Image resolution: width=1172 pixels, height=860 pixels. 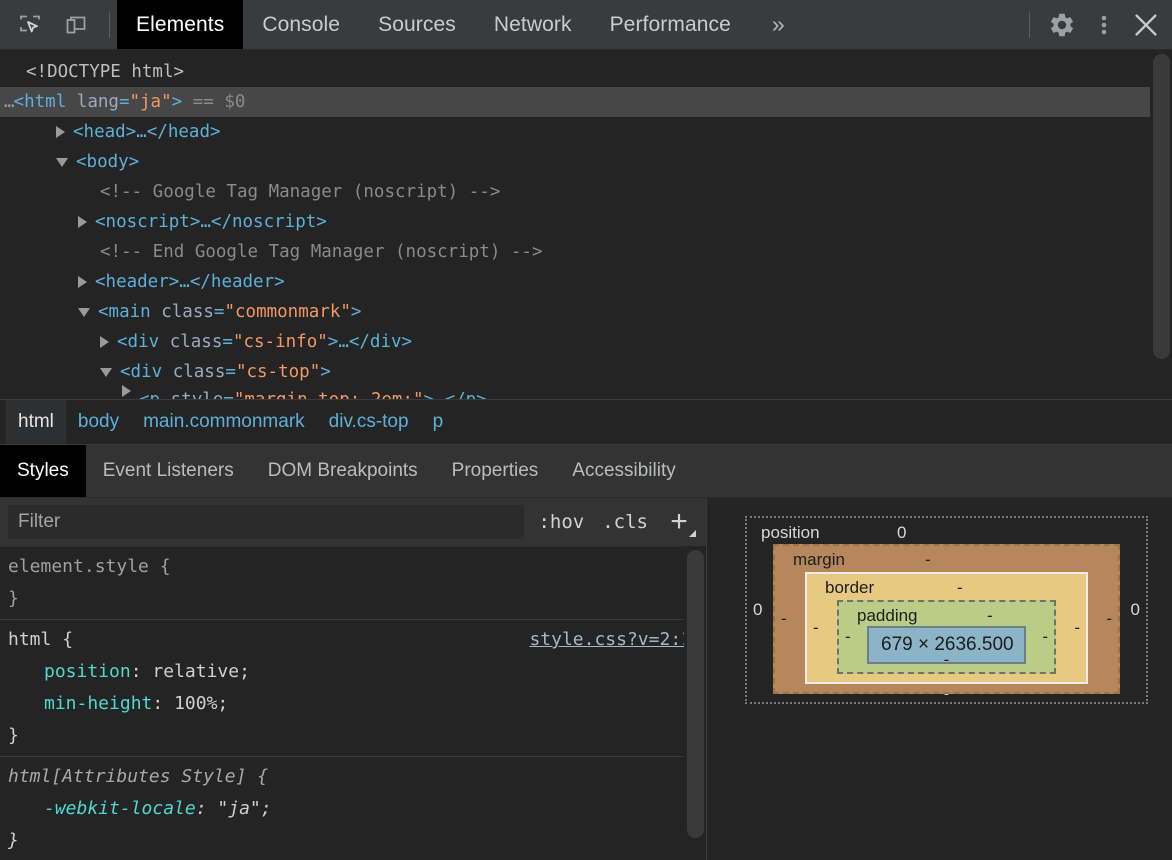 I want to click on styles-pane-scrollbar-thumb, so click(x=695, y=694).